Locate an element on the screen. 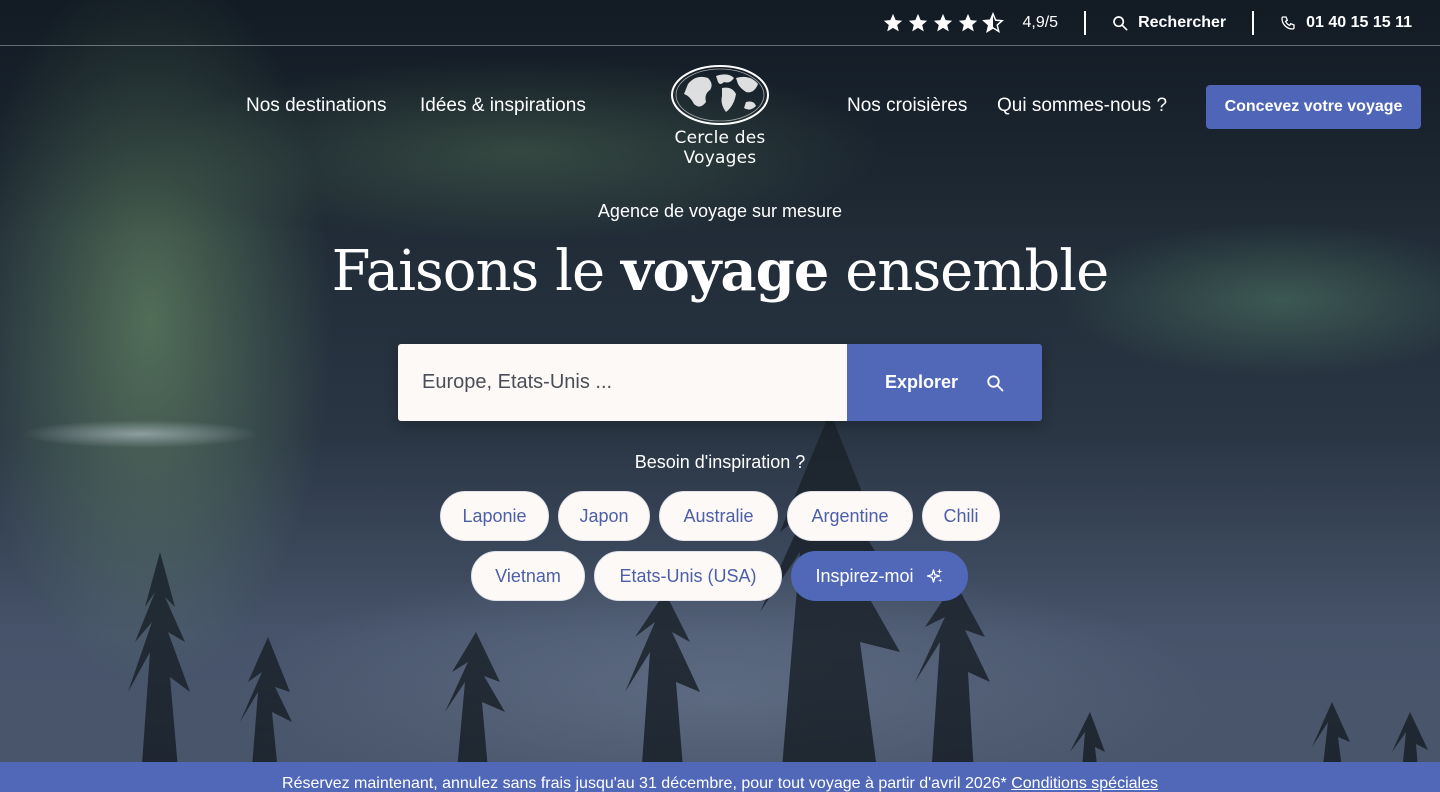 The image size is (1440, 792). rating-stars is located at coordinates (943, 22).